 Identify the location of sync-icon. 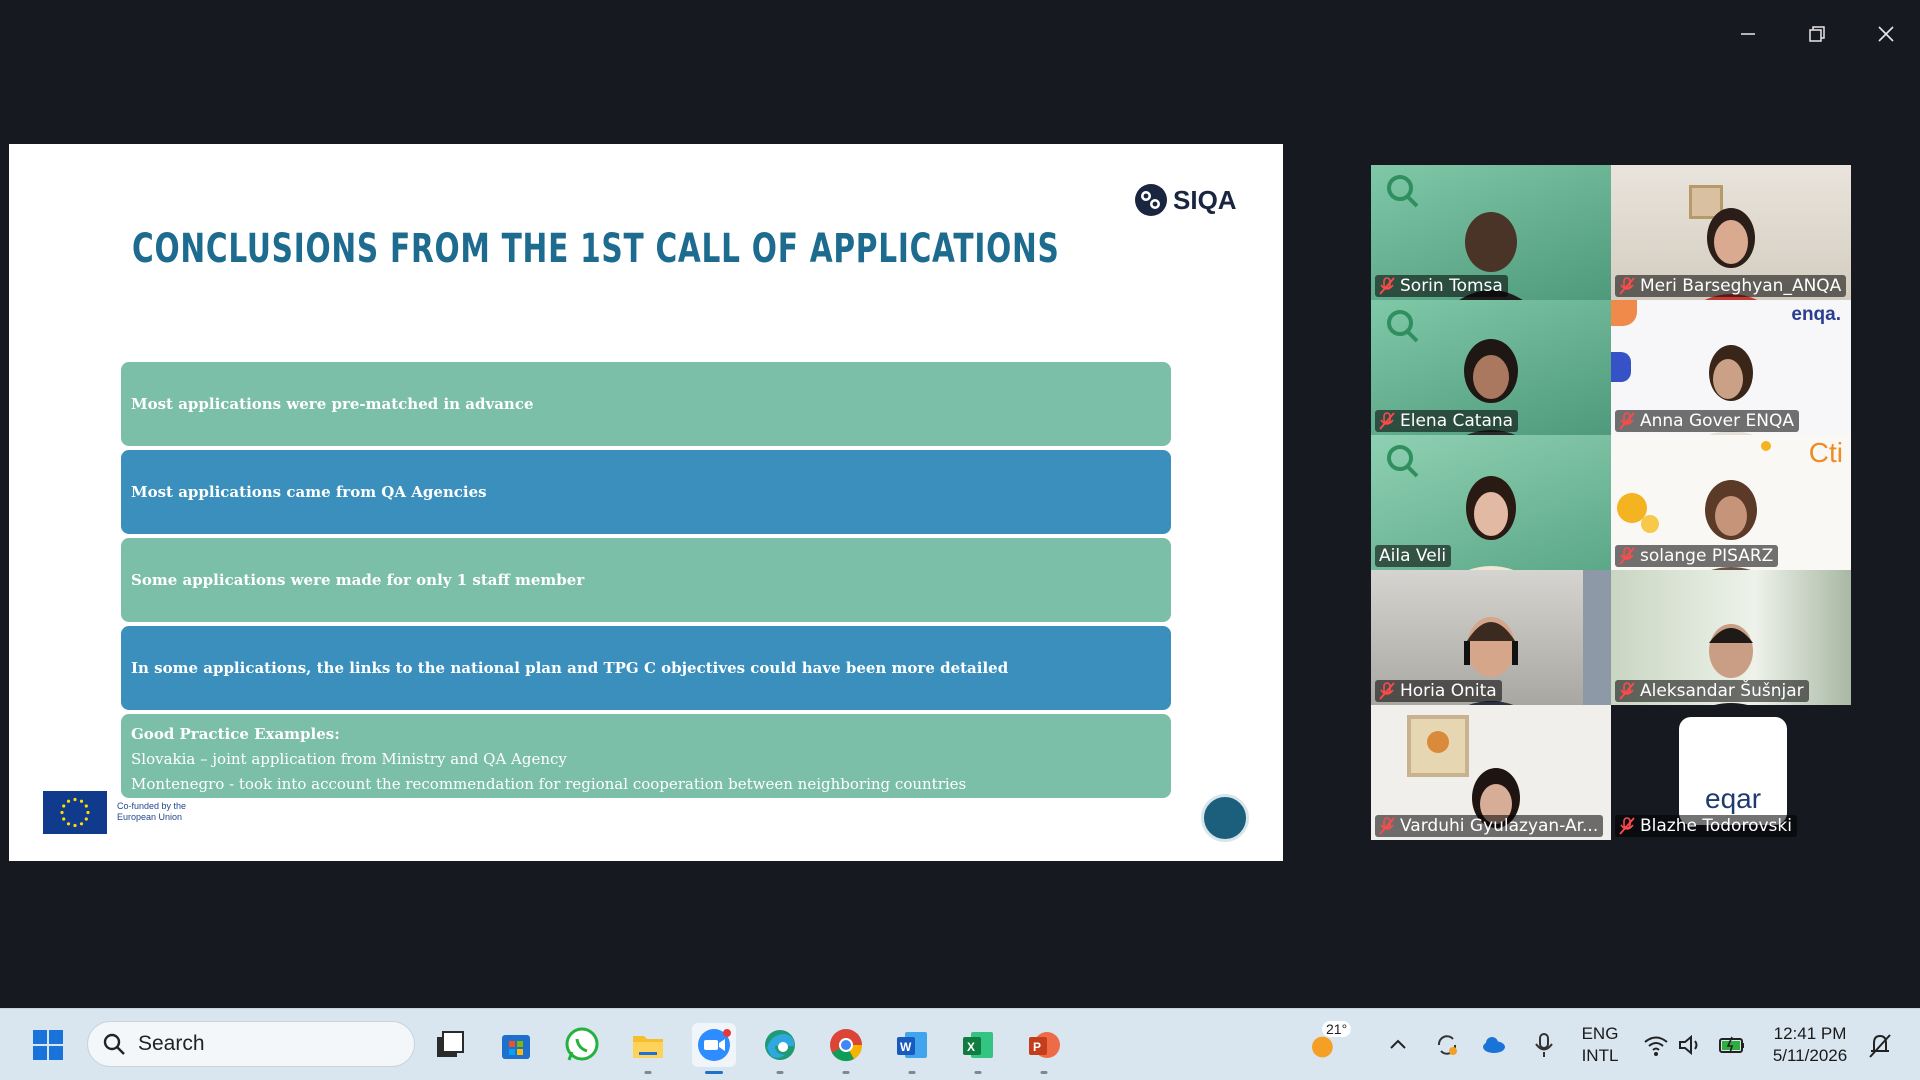
(1447, 1045).